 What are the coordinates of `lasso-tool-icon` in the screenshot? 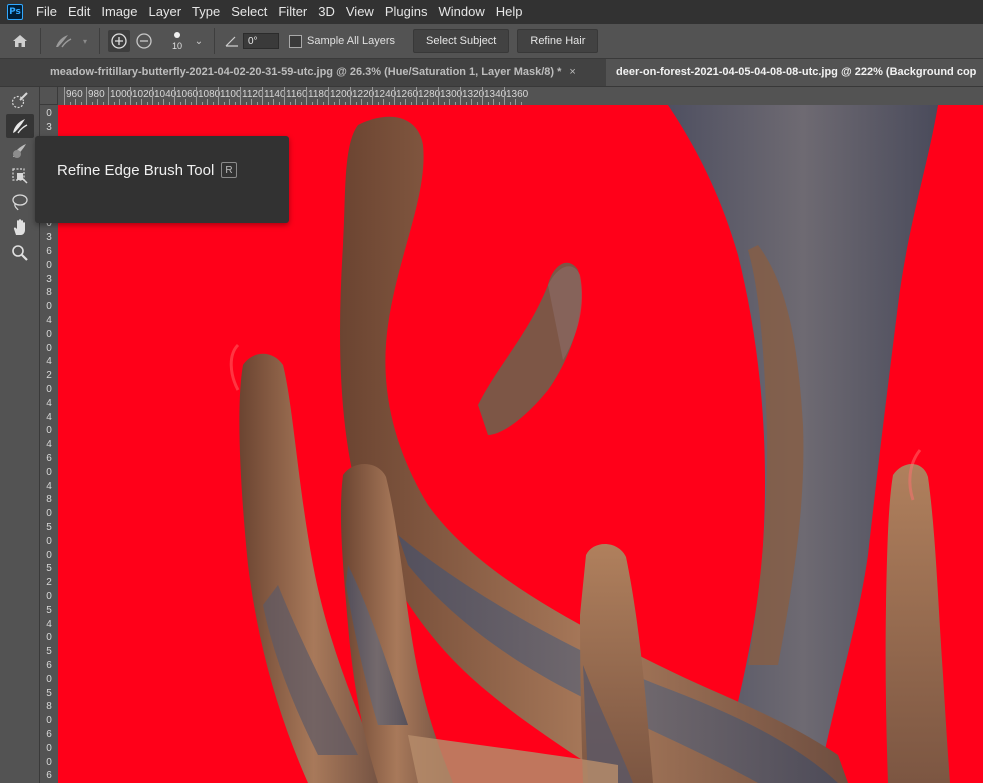 It's located at (20, 202).